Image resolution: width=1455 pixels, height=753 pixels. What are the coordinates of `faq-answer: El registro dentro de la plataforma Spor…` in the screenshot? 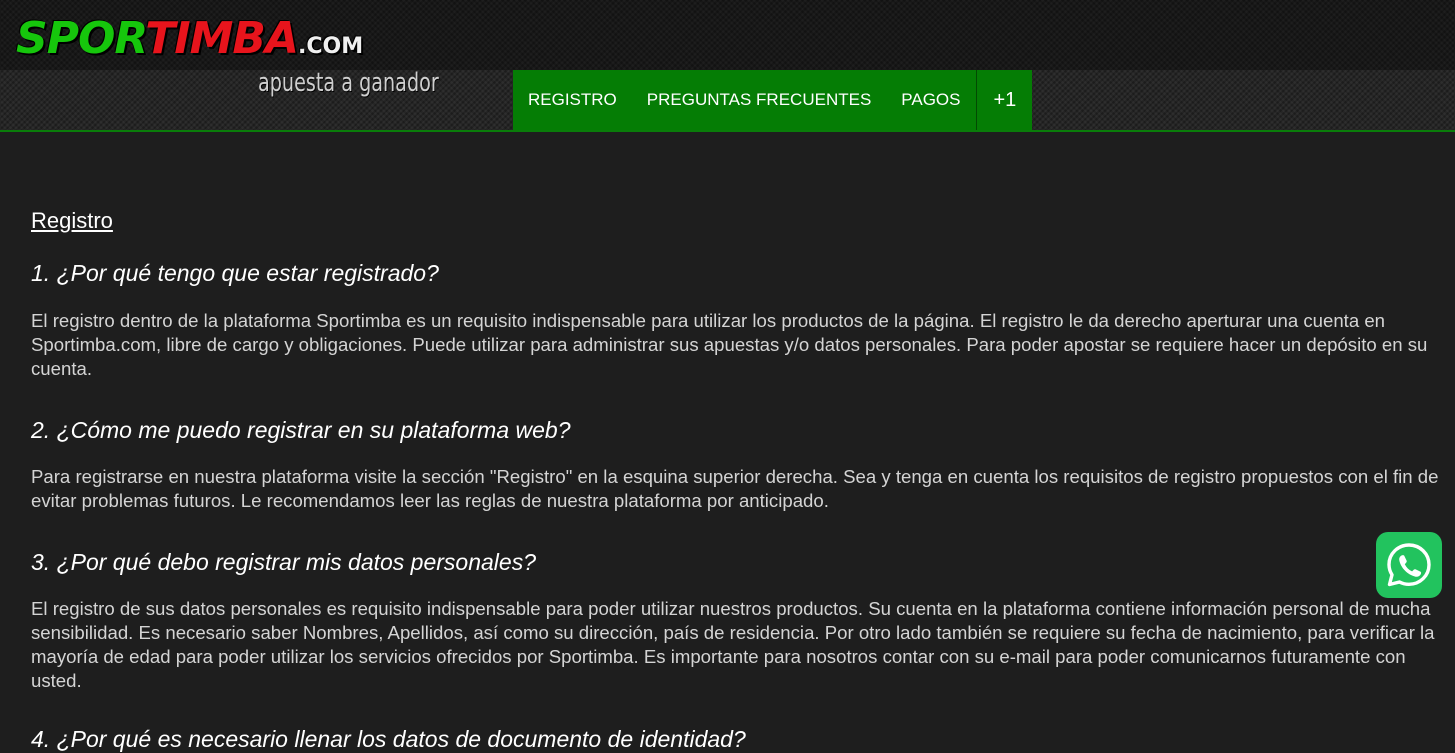 It's located at (729, 344).